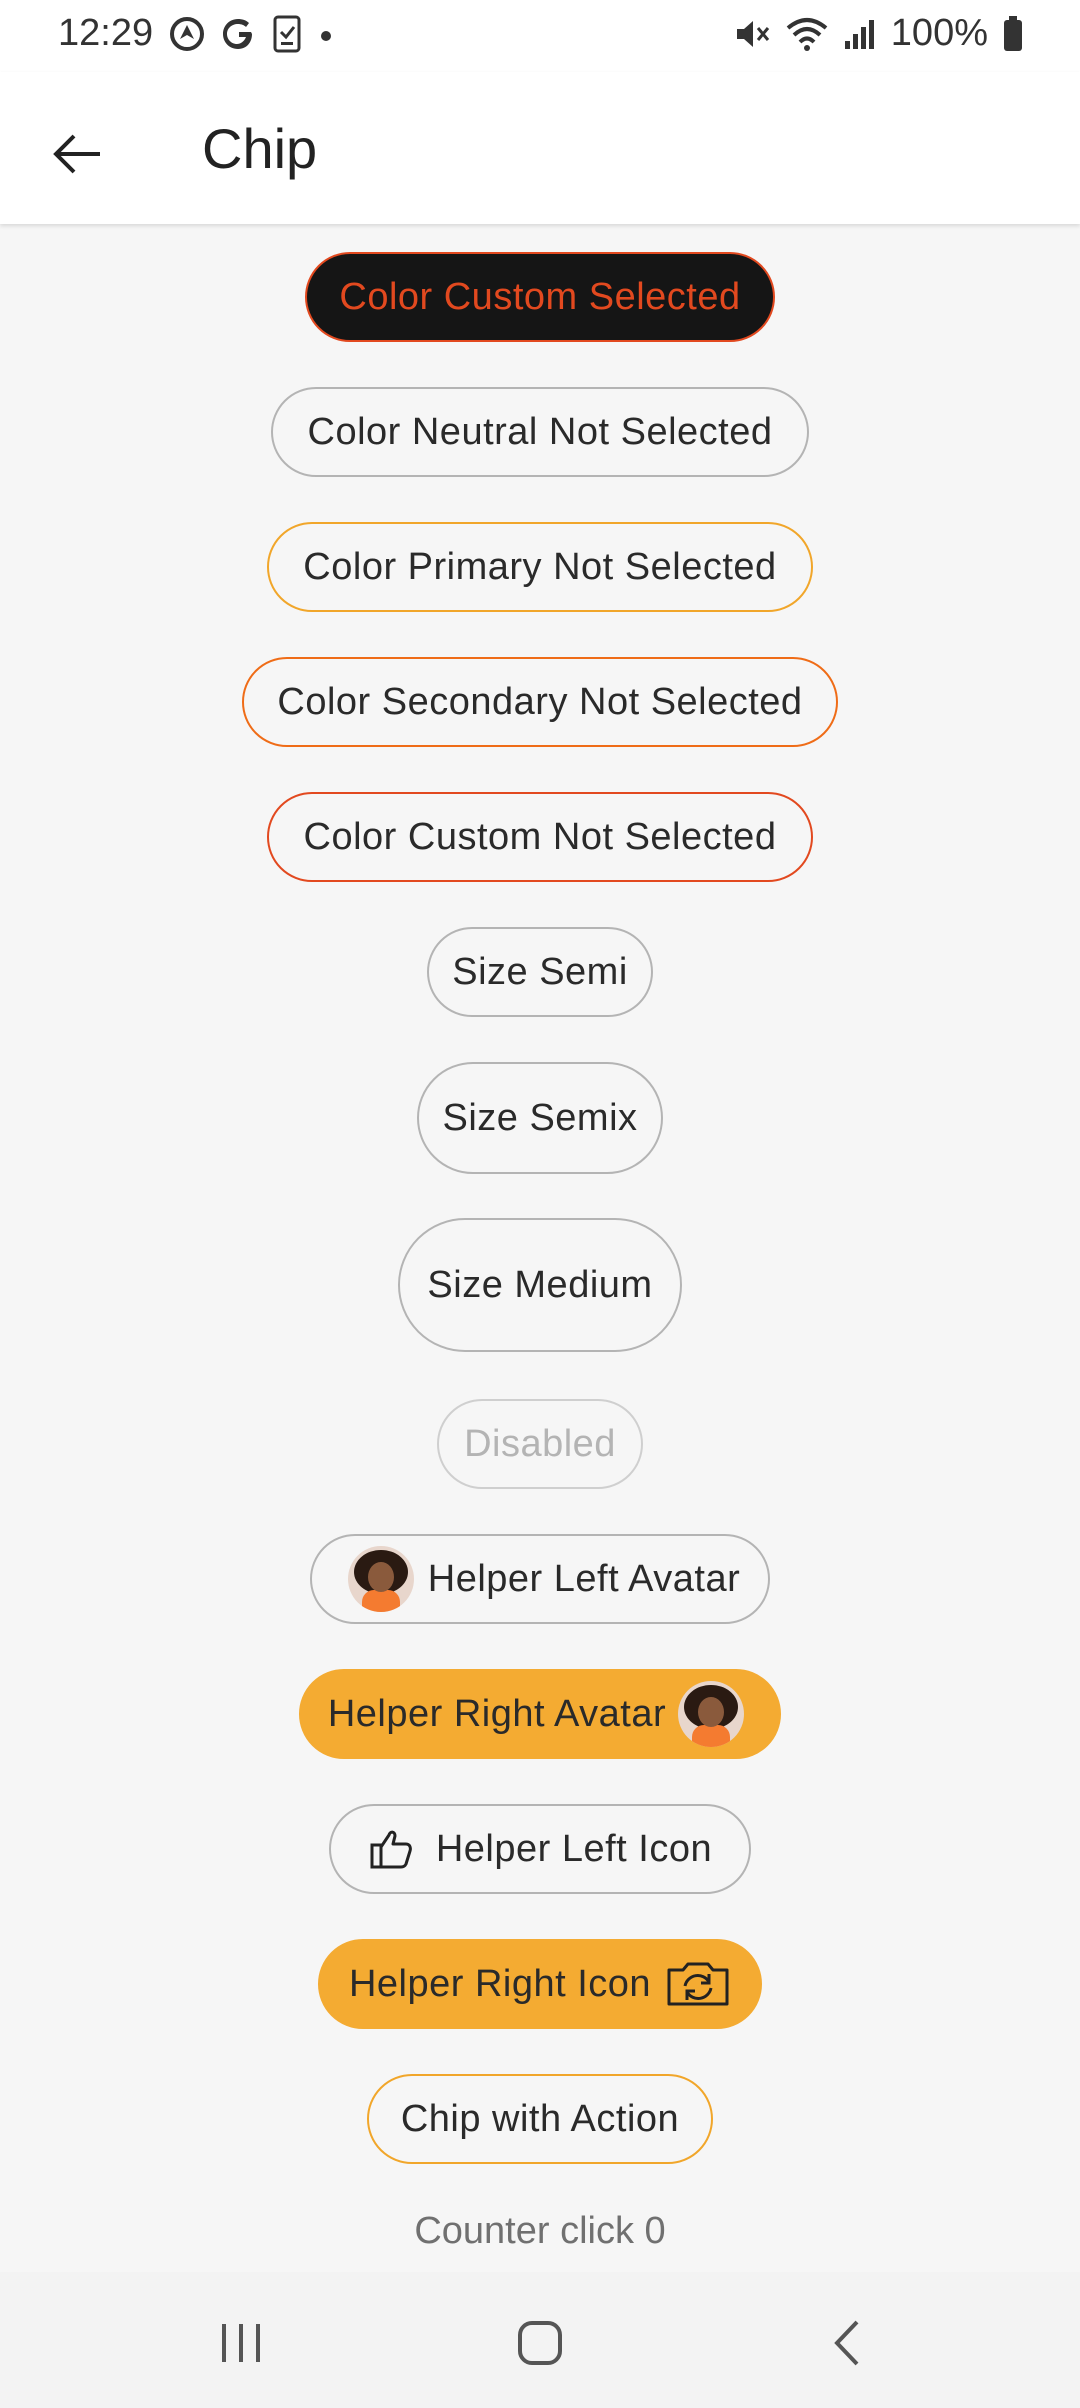 The width and height of the screenshot is (1080, 2408). I want to click on chip-helper-left-avatar: Helper Left Avatar, so click(540, 1579).